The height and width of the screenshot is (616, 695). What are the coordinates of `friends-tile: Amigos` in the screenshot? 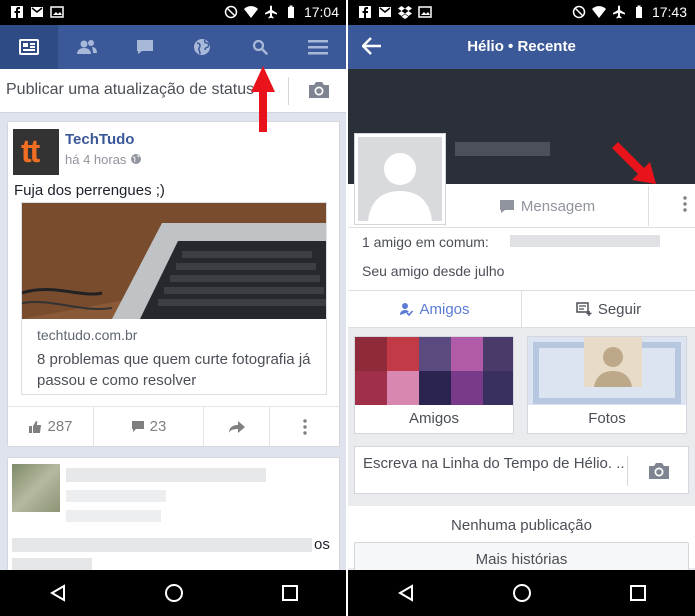 It's located at (434, 385).